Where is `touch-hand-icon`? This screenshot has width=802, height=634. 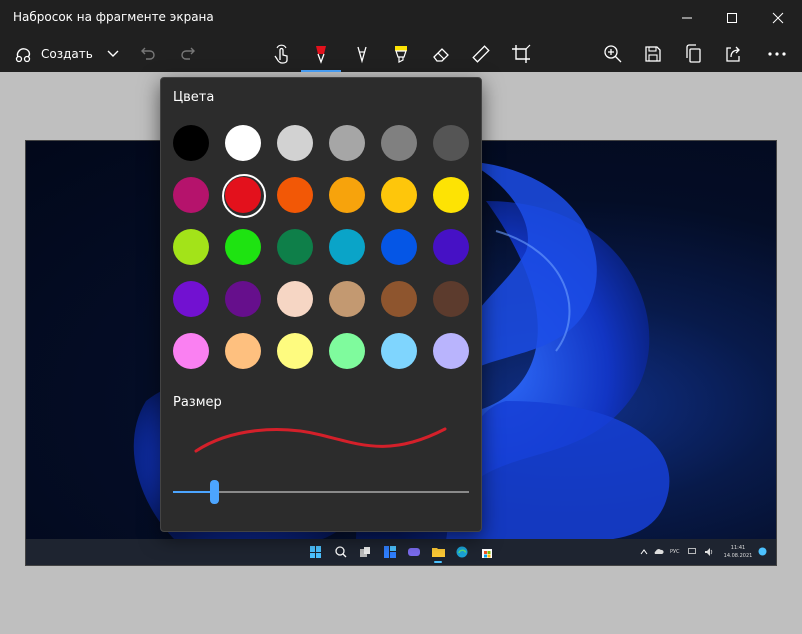 touch-hand-icon is located at coordinates (281, 54).